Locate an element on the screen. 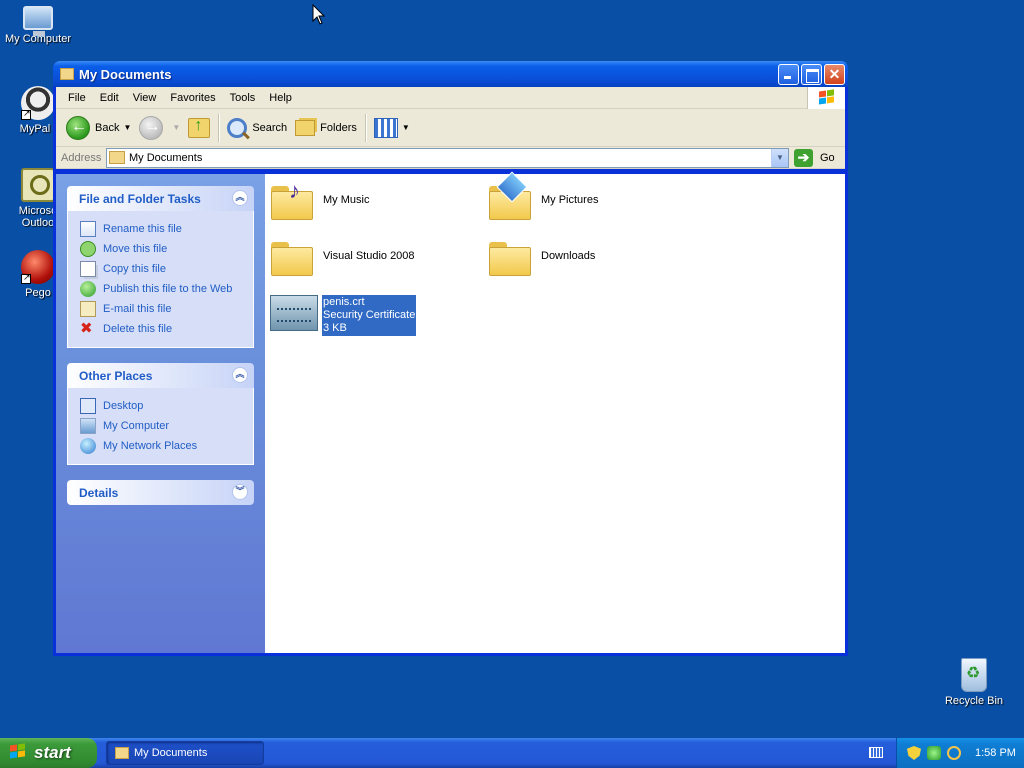 Image resolution: width=1024 pixels, height=768 pixels. views-icon is located at coordinates (385, 127).